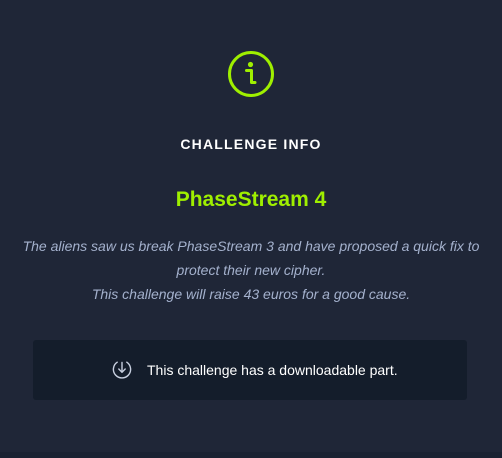 Image resolution: width=502 pixels, height=458 pixels. I want to click on description-line: protect their new cipher., so click(251, 270).